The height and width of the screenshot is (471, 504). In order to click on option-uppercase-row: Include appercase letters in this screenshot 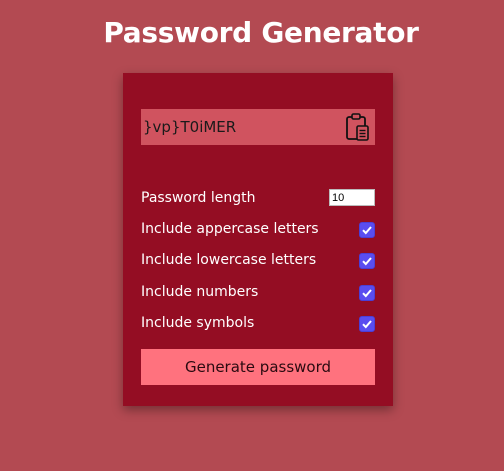, I will do `click(258, 230)`.